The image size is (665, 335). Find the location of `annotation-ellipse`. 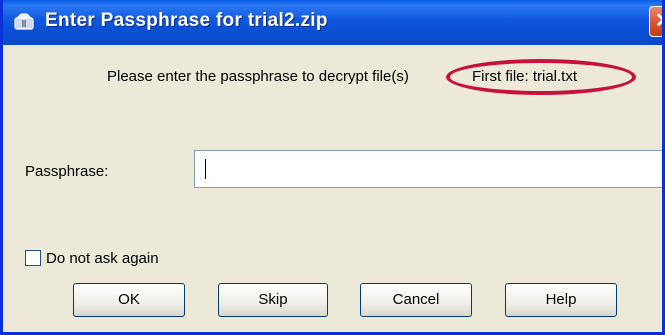

annotation-ellipse is located at coordinates (541, 77).